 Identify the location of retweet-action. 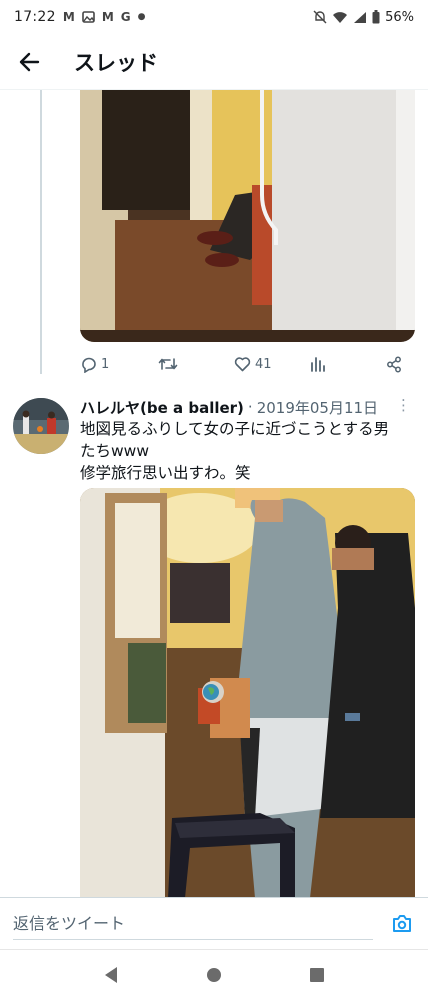
(196, 364).